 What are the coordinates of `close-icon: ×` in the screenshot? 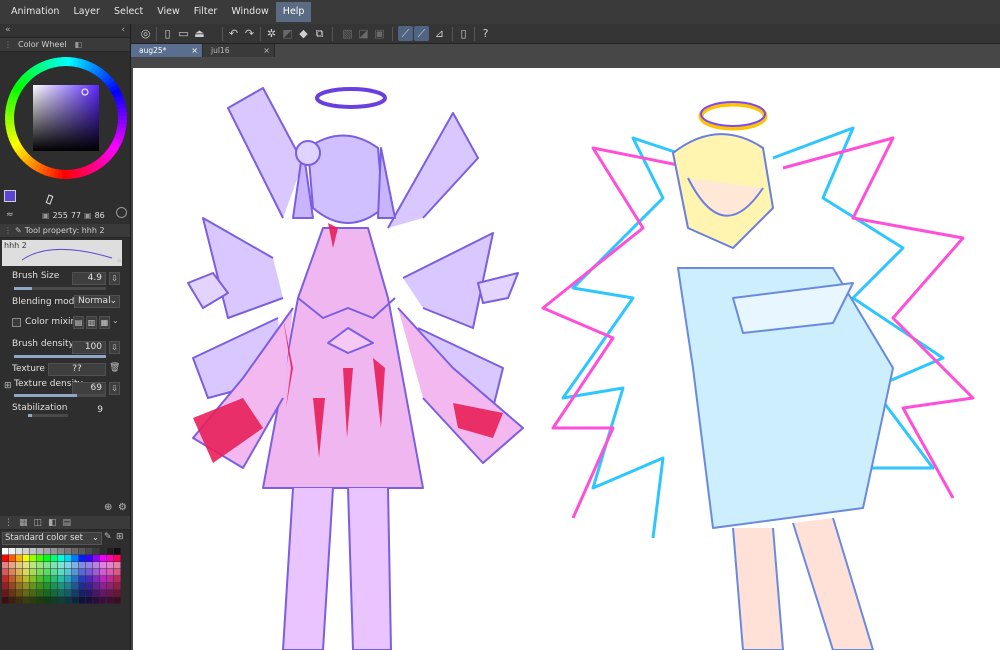 It's located at (266, 50).